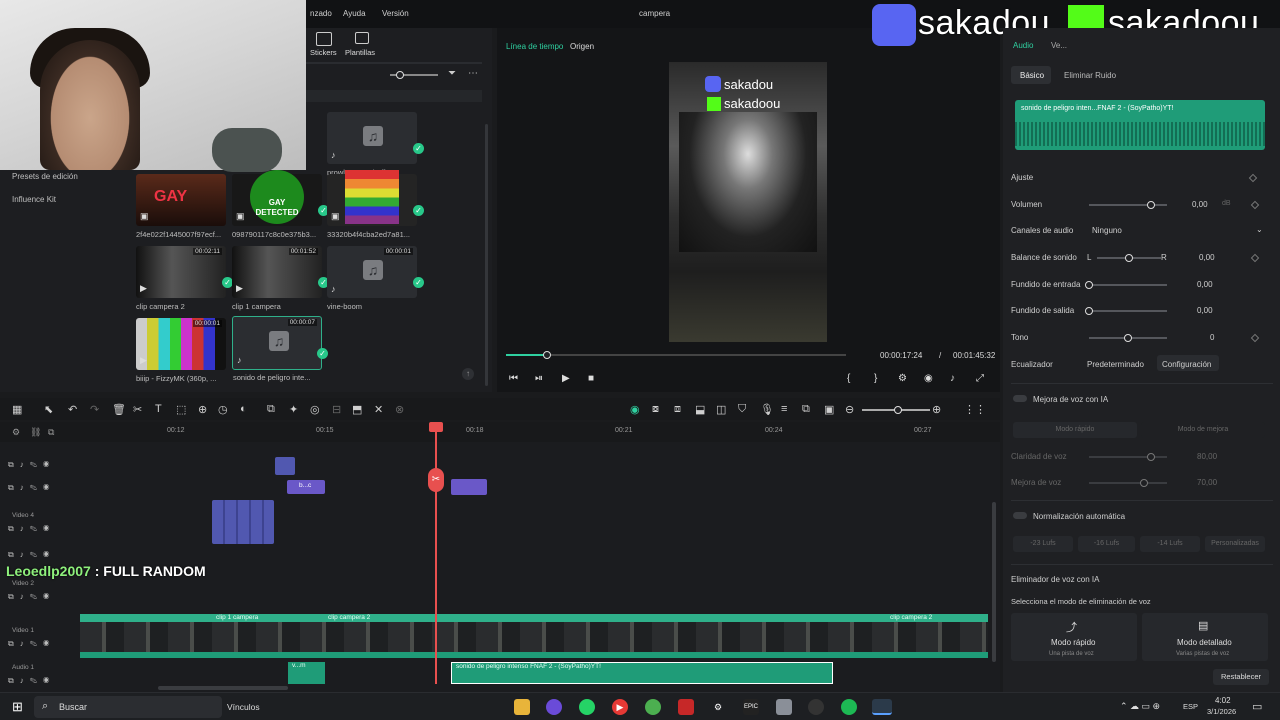  I want to click on purple-clip: b...c, so click(306, 487).